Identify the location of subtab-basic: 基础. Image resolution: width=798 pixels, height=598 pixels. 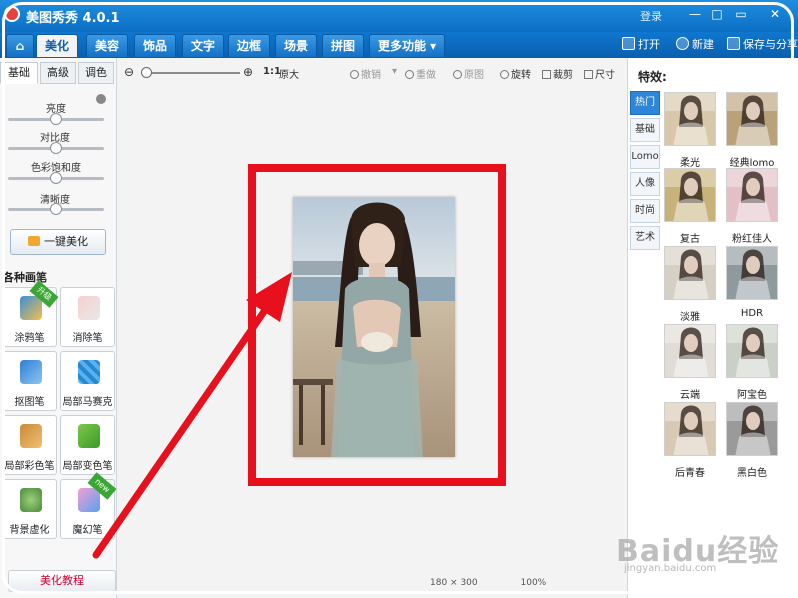
(19, 73).